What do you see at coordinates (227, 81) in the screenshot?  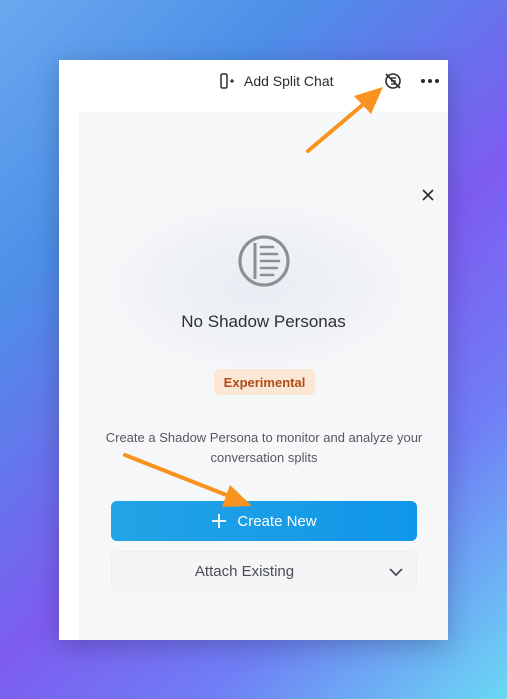 I see `split-view-add-icon` at bounding box center [227, 81].